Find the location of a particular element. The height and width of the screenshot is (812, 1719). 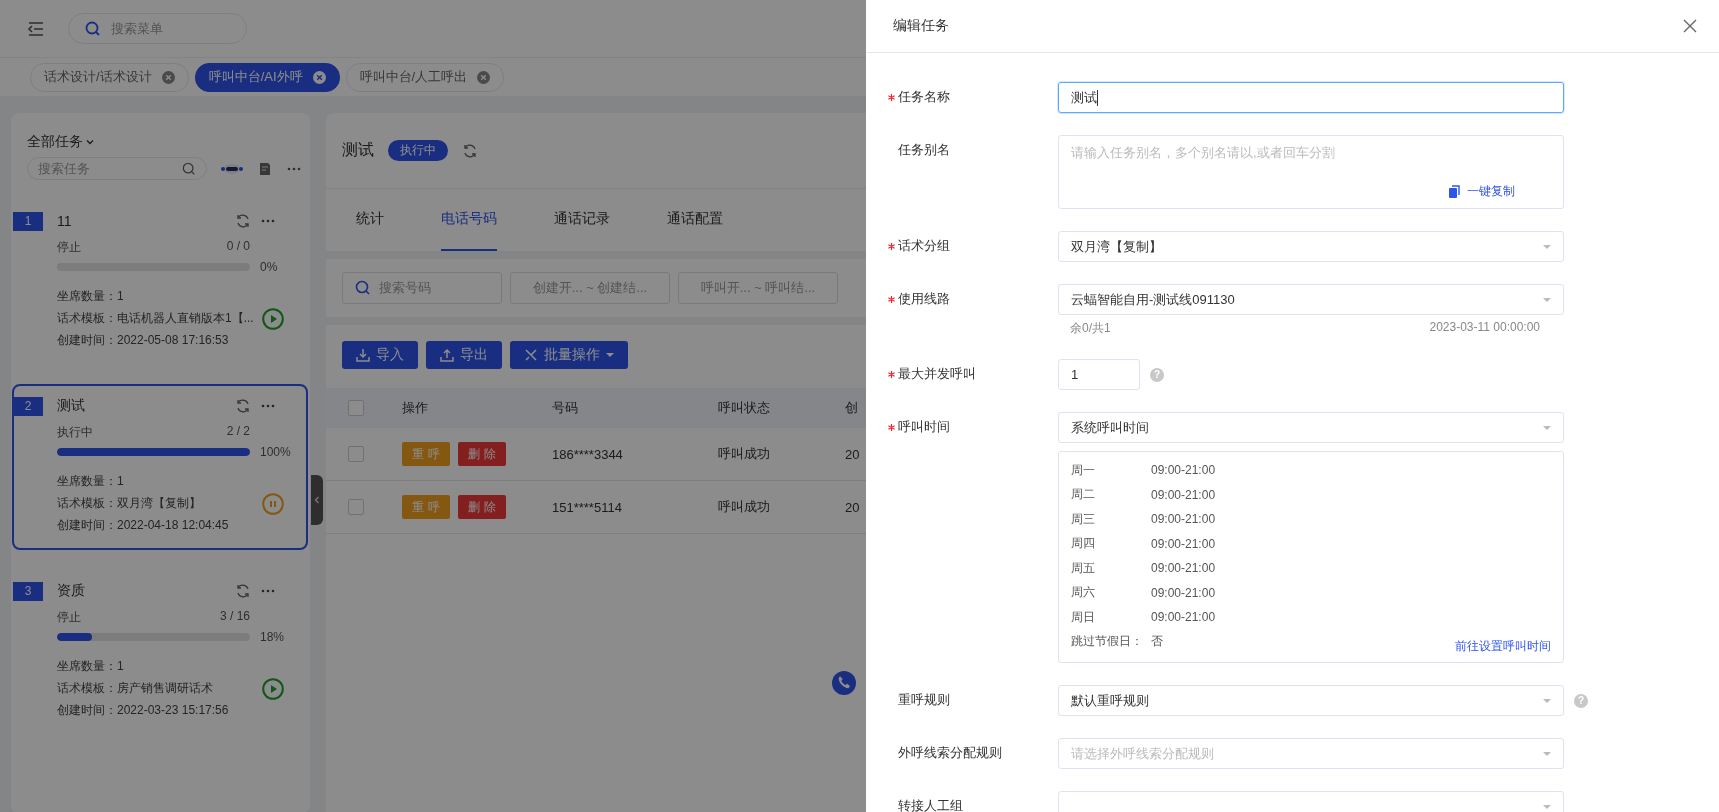

weekday: 周四 is located at coordinates (1083, 544).